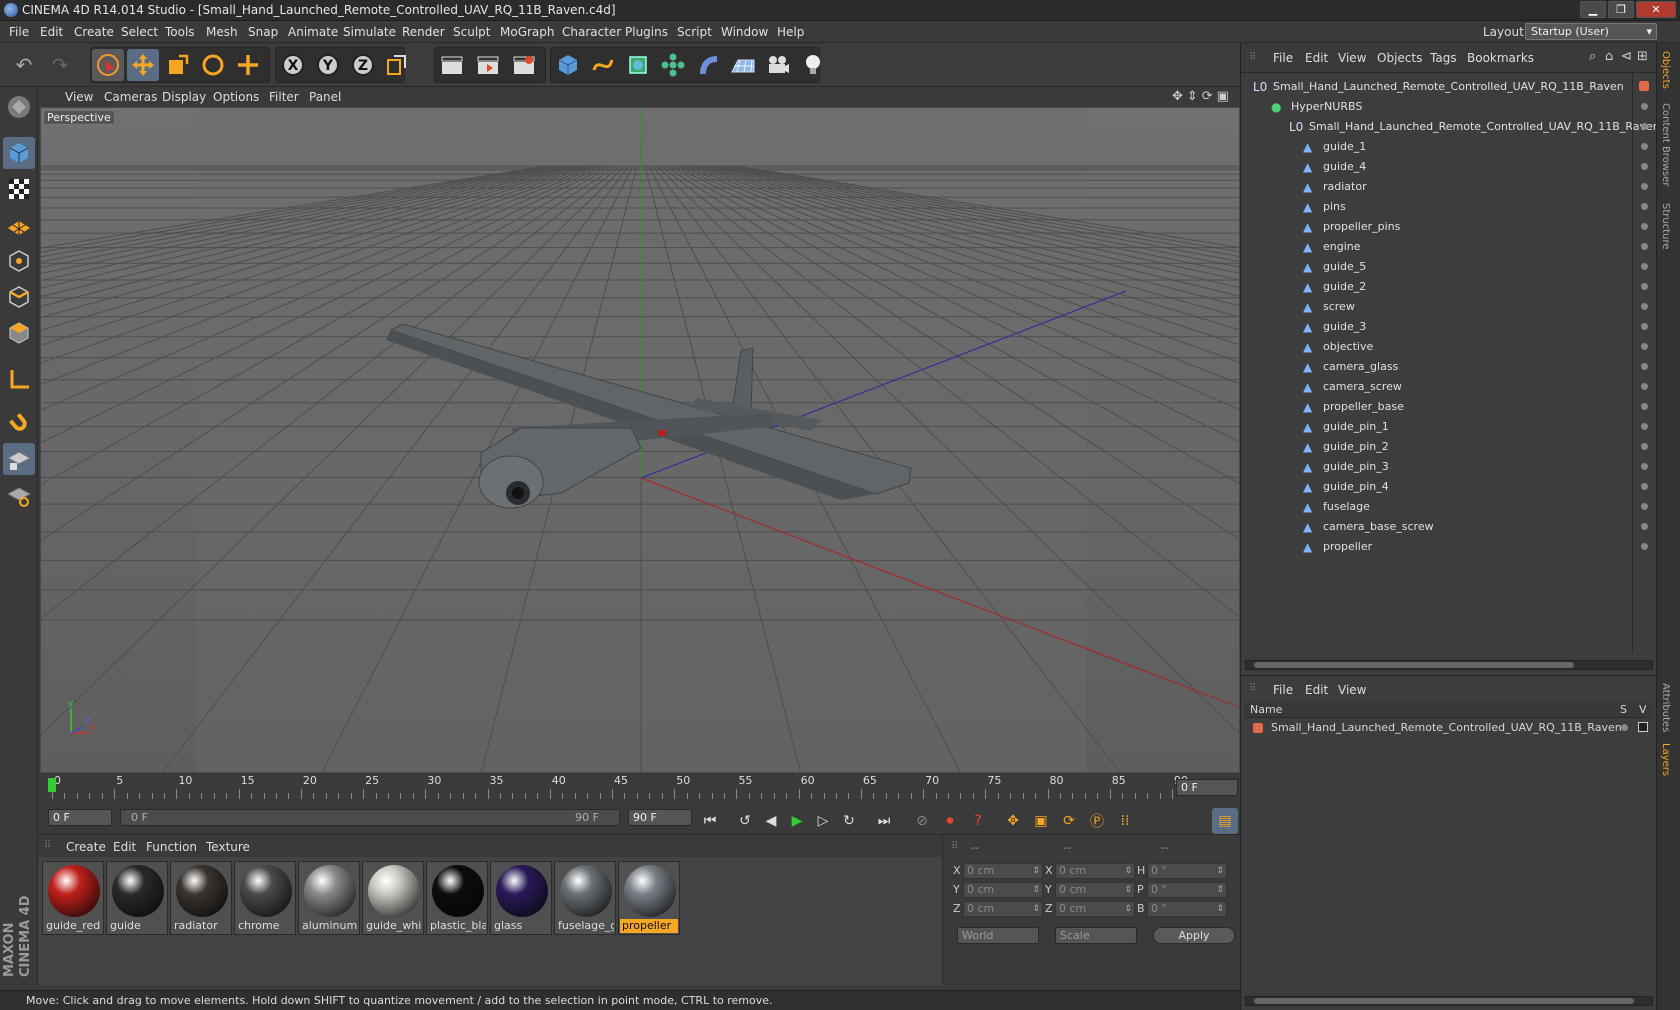 The width and height of the screenshot is (1680, 1010). Describe the element at coordinates (124, 847) in the screenshot. I see `material-menu-edit: Edit` at that location.